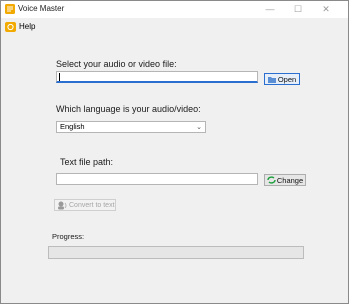 The image size is (349, 304). I want to click on text-file-path-input, so click(157, 179).